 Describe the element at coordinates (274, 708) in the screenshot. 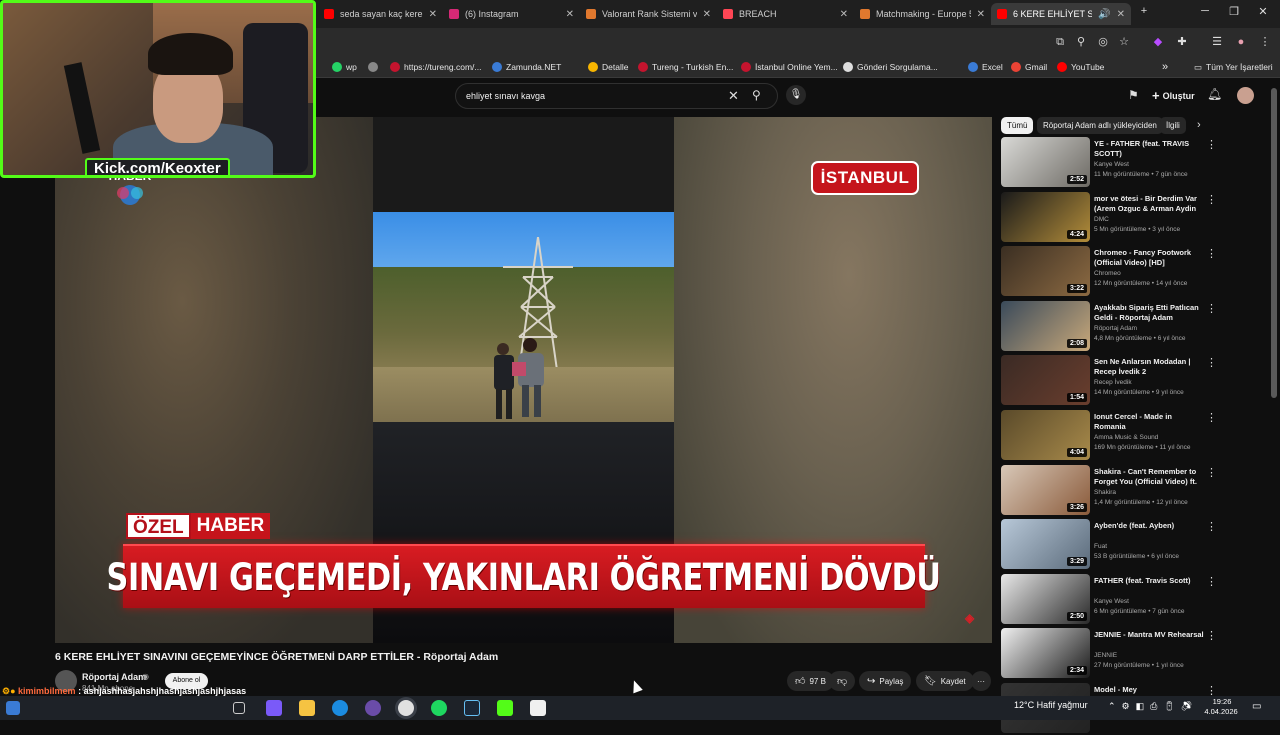

I see `copilot-icon` at that location.